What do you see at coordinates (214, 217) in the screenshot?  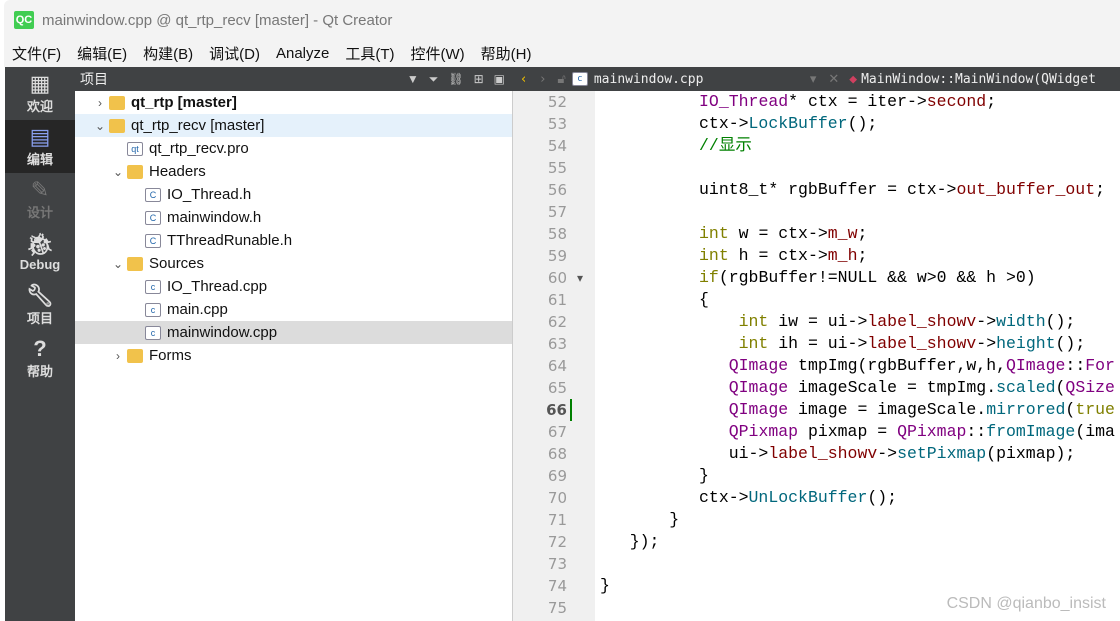 I see `tree-item-label: mainwindow.h` at bounding box center [214, 217].